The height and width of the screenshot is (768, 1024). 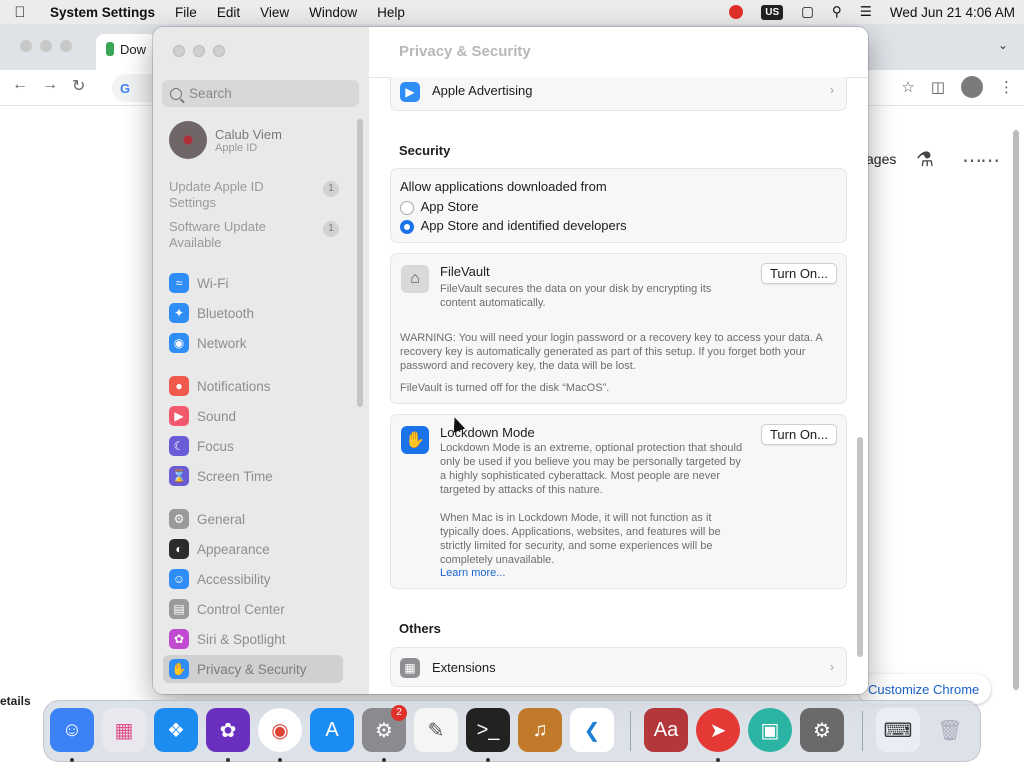 I want to click on sidebar-item-privacy-security: ✋ Privacy & Security, so click(x=253, y=669).